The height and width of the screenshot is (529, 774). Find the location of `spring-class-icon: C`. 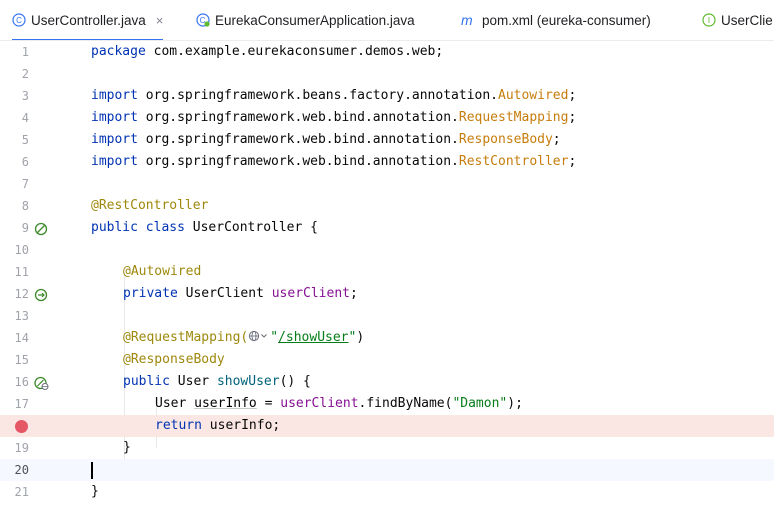

spring-class-icon: C is located at coordinates (203, 20).